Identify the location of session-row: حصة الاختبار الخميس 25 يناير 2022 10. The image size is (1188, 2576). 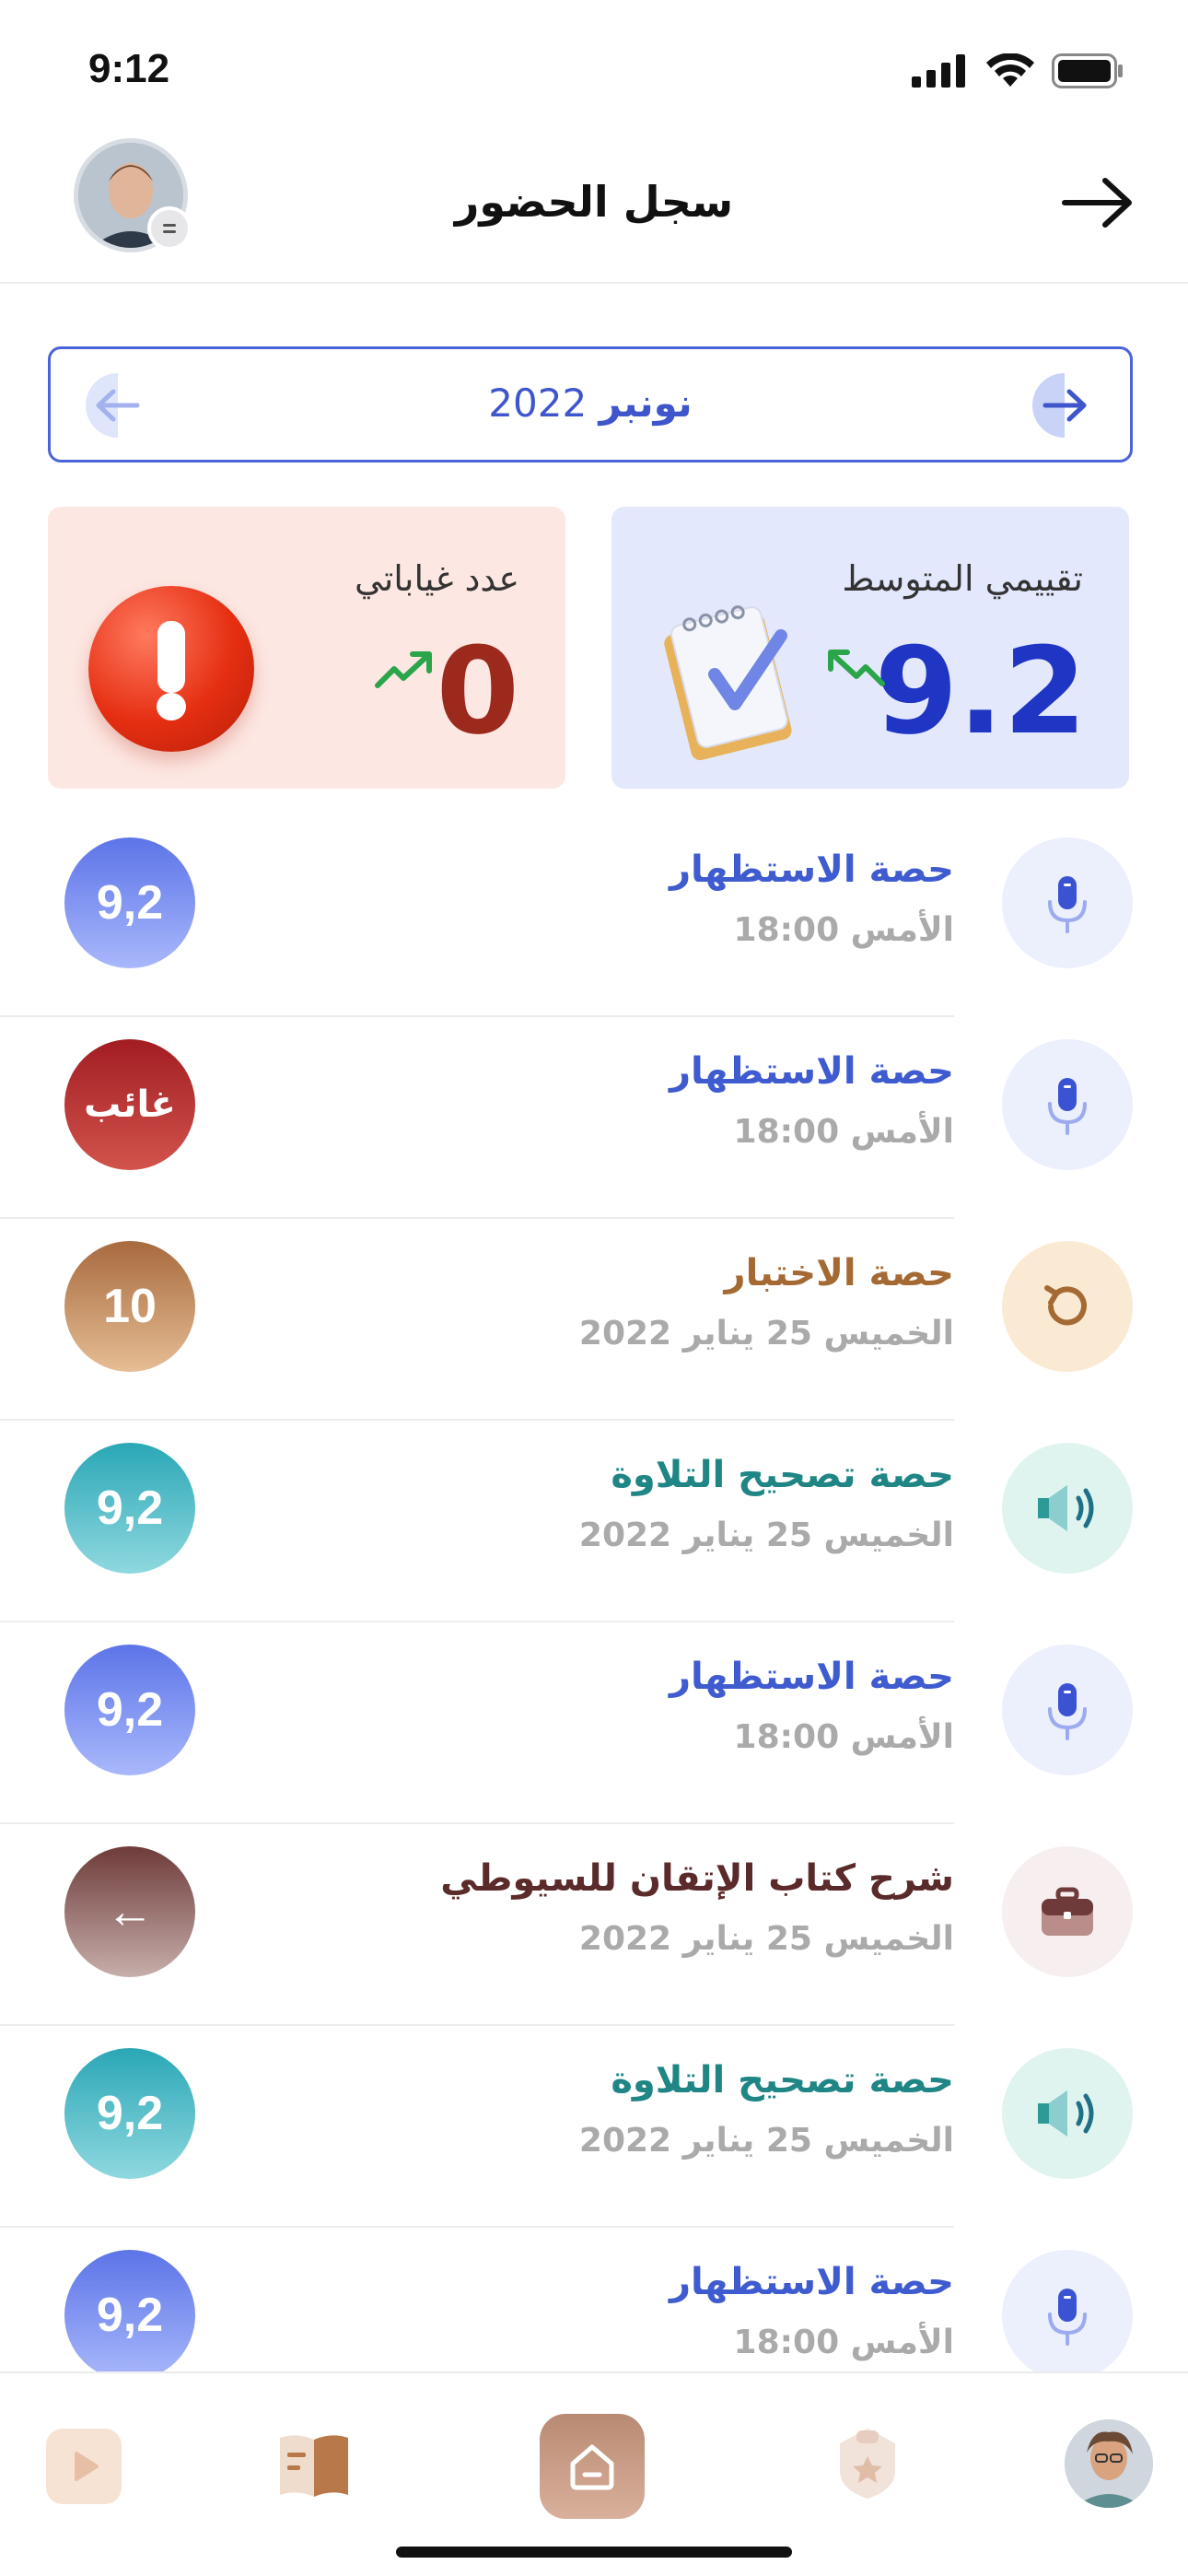
(594, 1320).